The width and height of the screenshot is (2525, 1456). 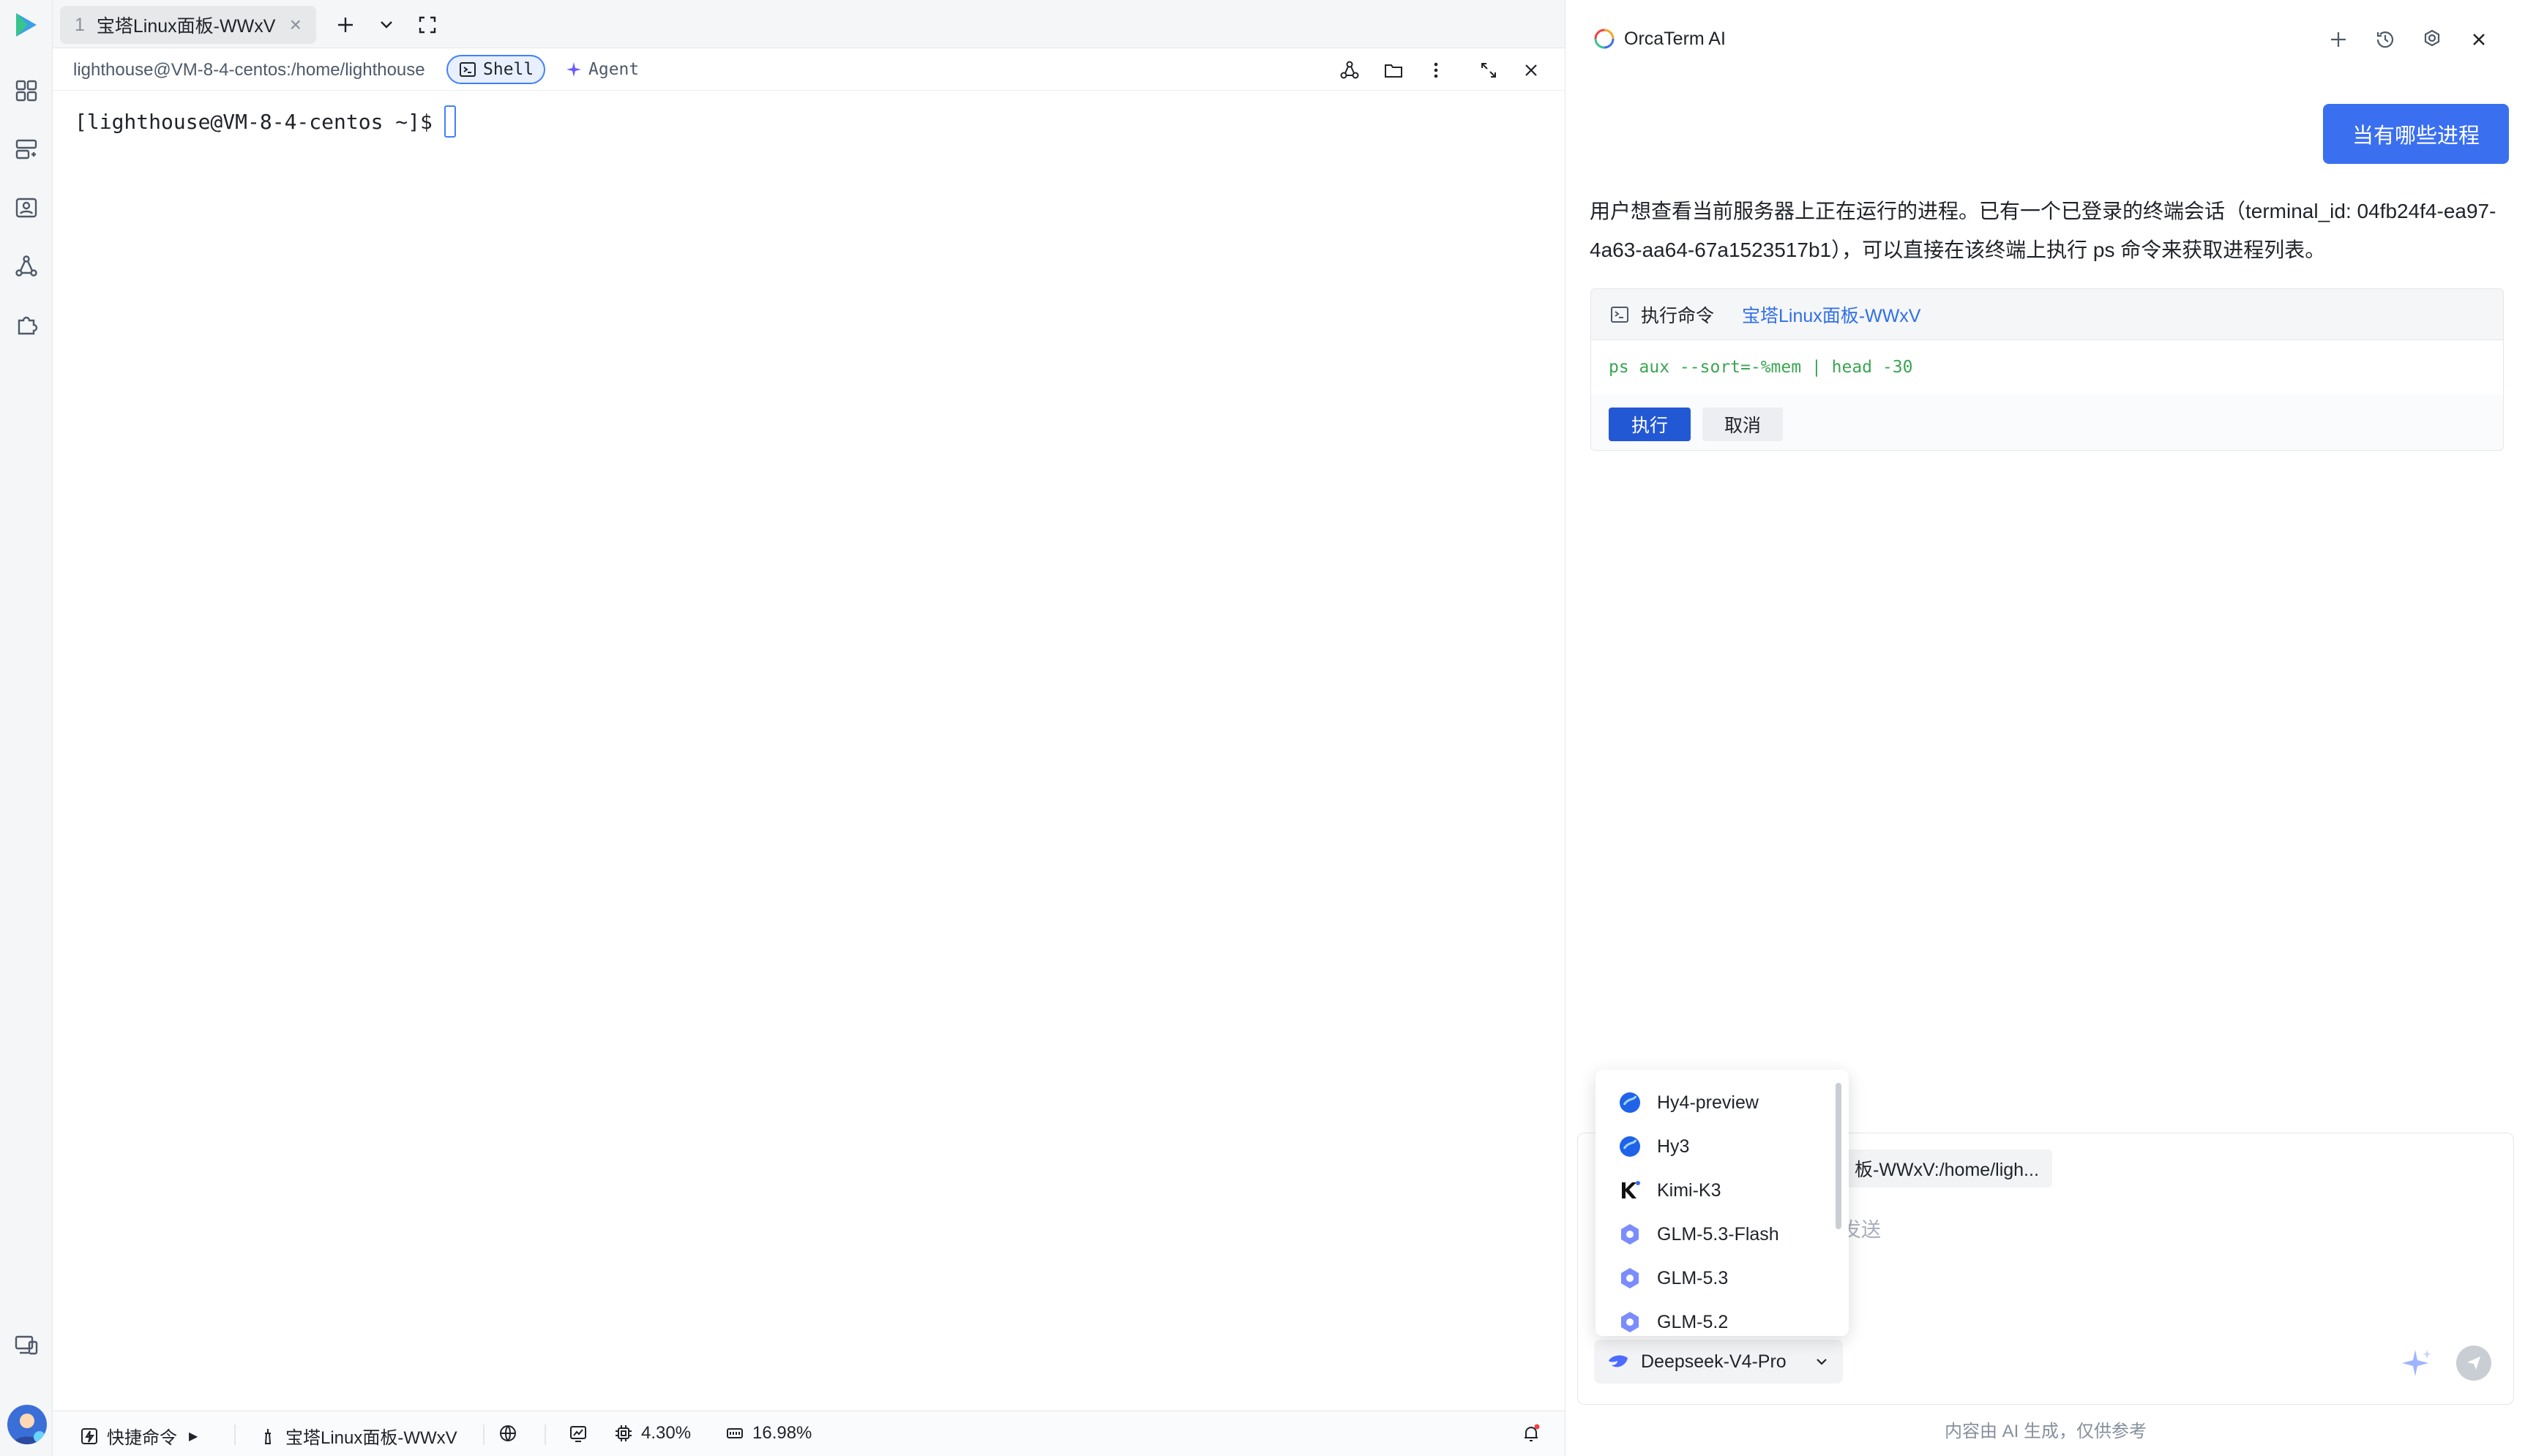 I want to click on tab-label: 宝塔Linux面板-WWxV, so click(x=186, y=27).